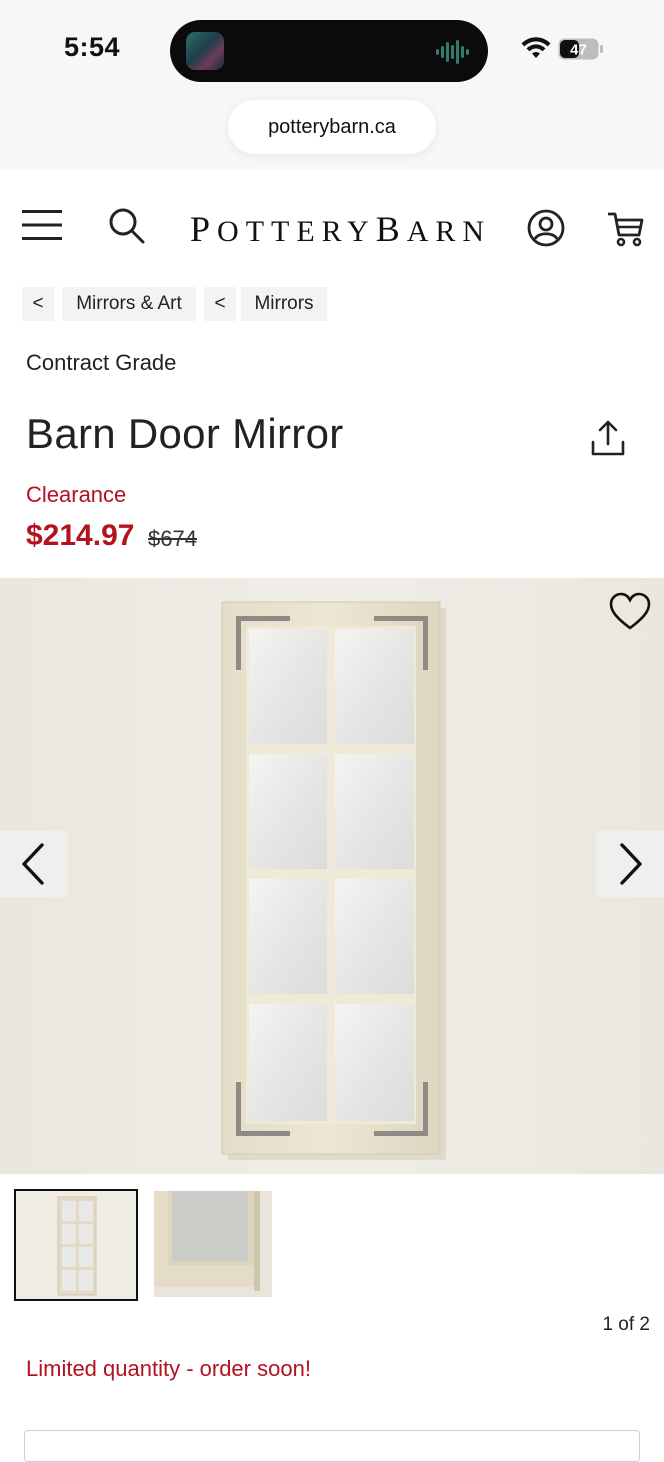 The width and height of the screenshot is (664, 1462). I want to click on battery-level: 47, so click(578, 50).